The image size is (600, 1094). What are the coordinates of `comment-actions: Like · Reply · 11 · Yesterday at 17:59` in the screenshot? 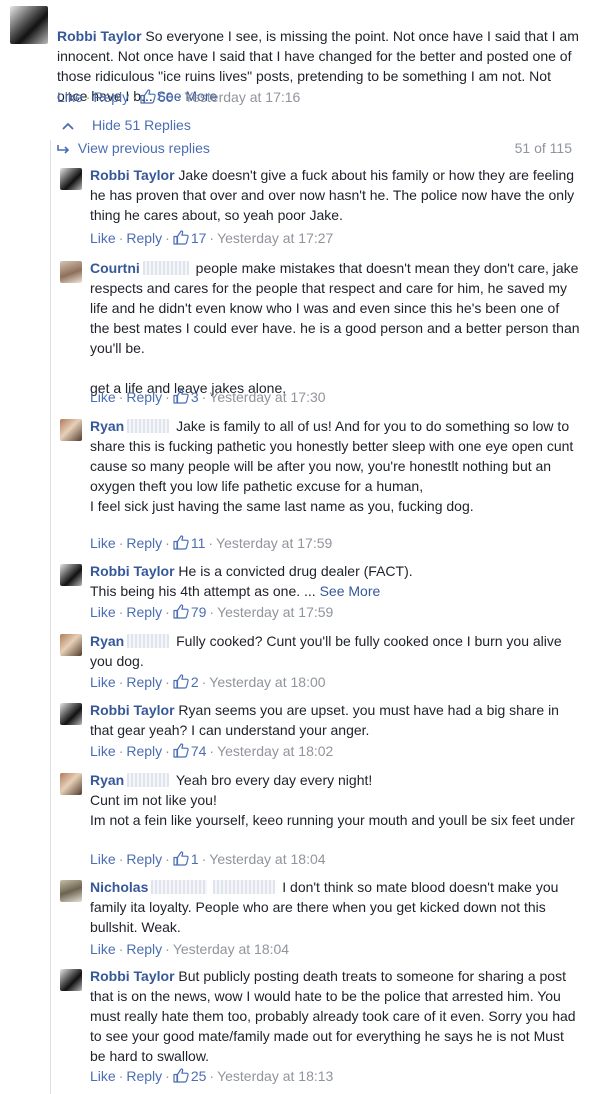 It's located at (211, 543).